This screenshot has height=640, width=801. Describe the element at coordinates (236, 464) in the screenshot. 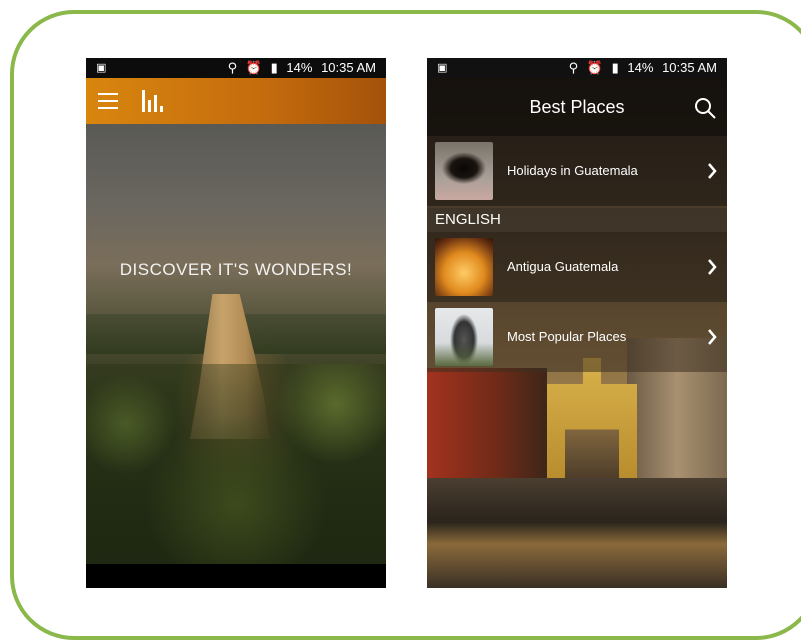

I see `jungle-canopy` at that location.